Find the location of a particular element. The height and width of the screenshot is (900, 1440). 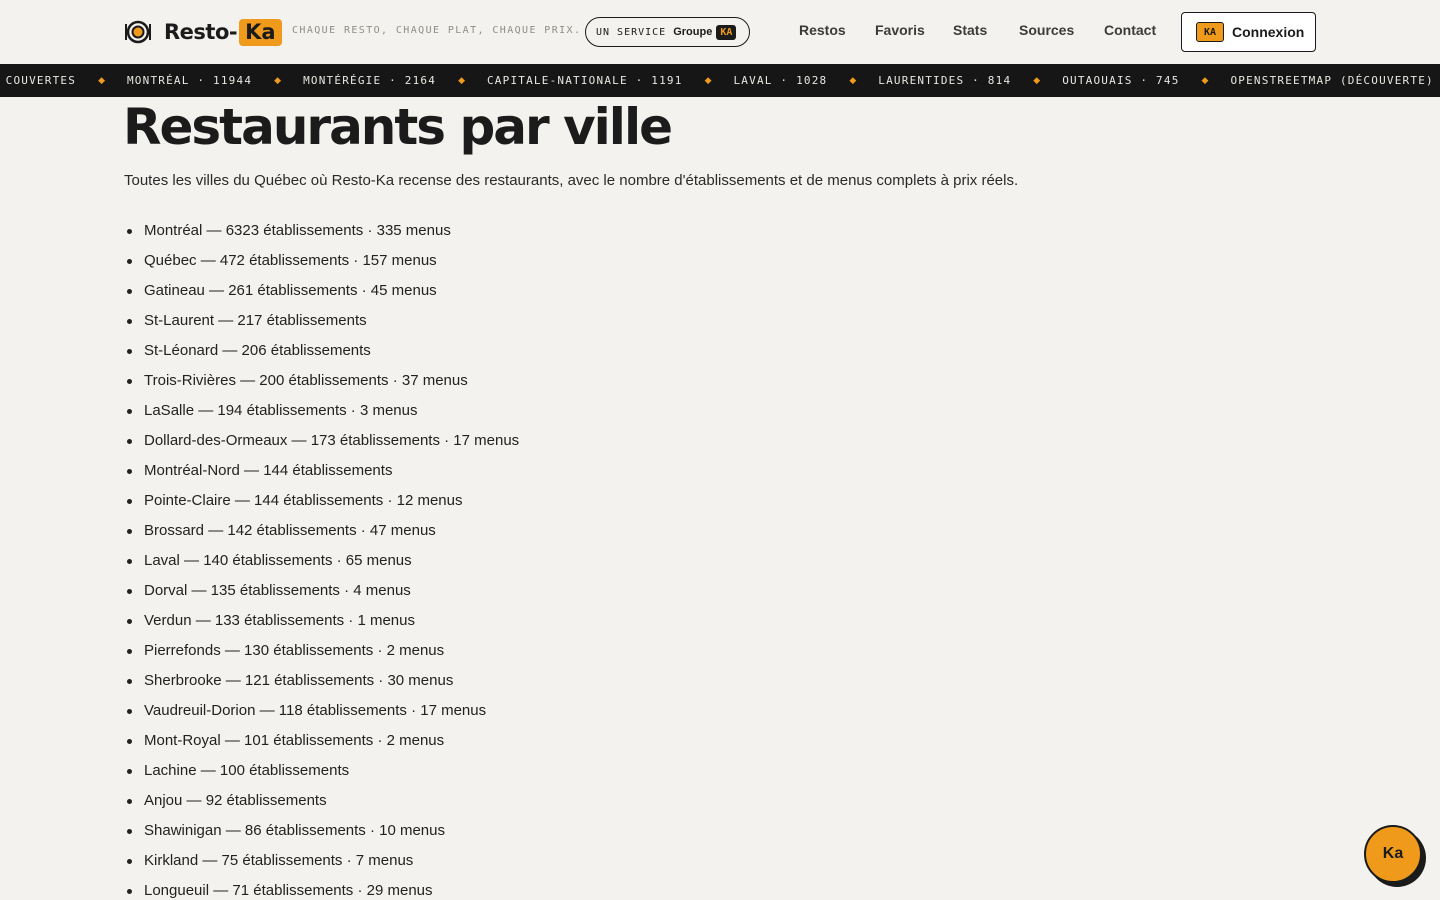

city-item: Anjou — 92 établissements is located at coordinates (321, 801).